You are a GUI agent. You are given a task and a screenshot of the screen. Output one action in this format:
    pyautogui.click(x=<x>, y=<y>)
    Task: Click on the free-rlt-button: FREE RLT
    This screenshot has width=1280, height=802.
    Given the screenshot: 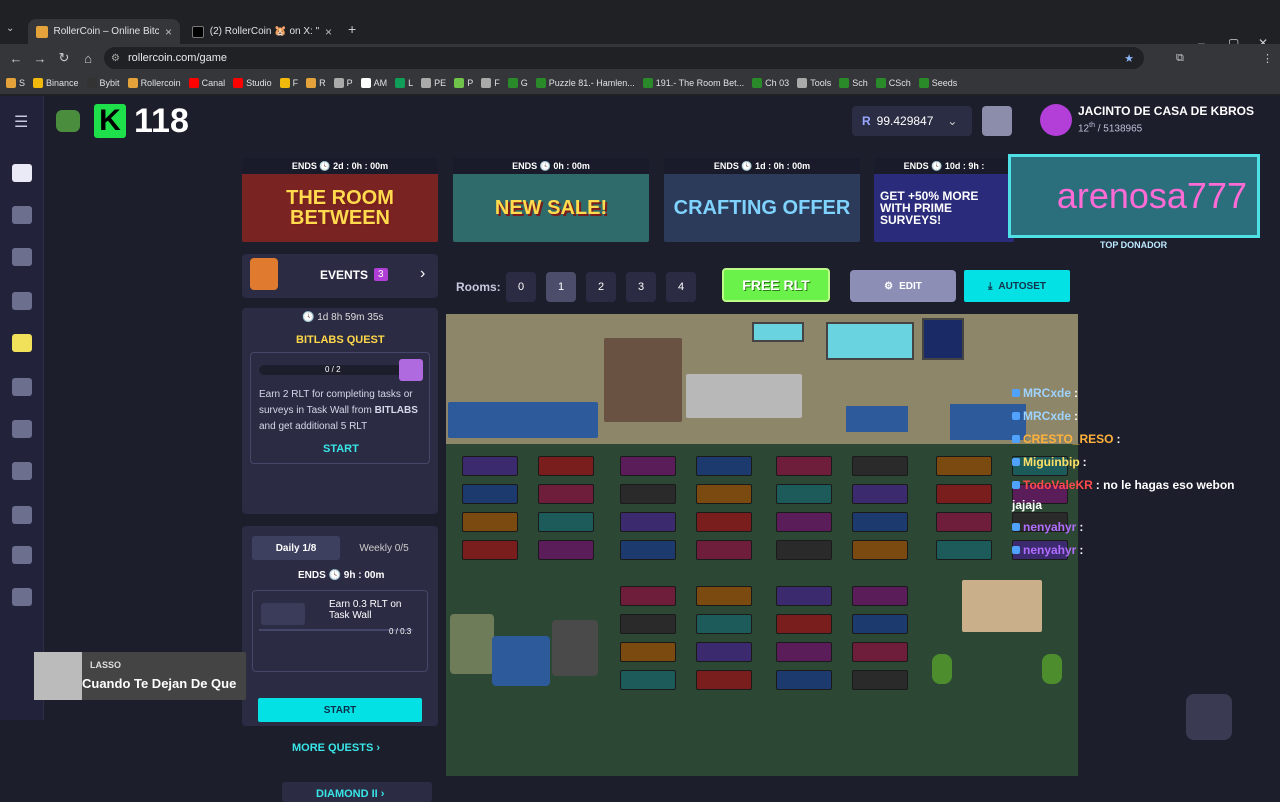 What is the action you would take?
    pyautogui.click(x=776, y=285)
    